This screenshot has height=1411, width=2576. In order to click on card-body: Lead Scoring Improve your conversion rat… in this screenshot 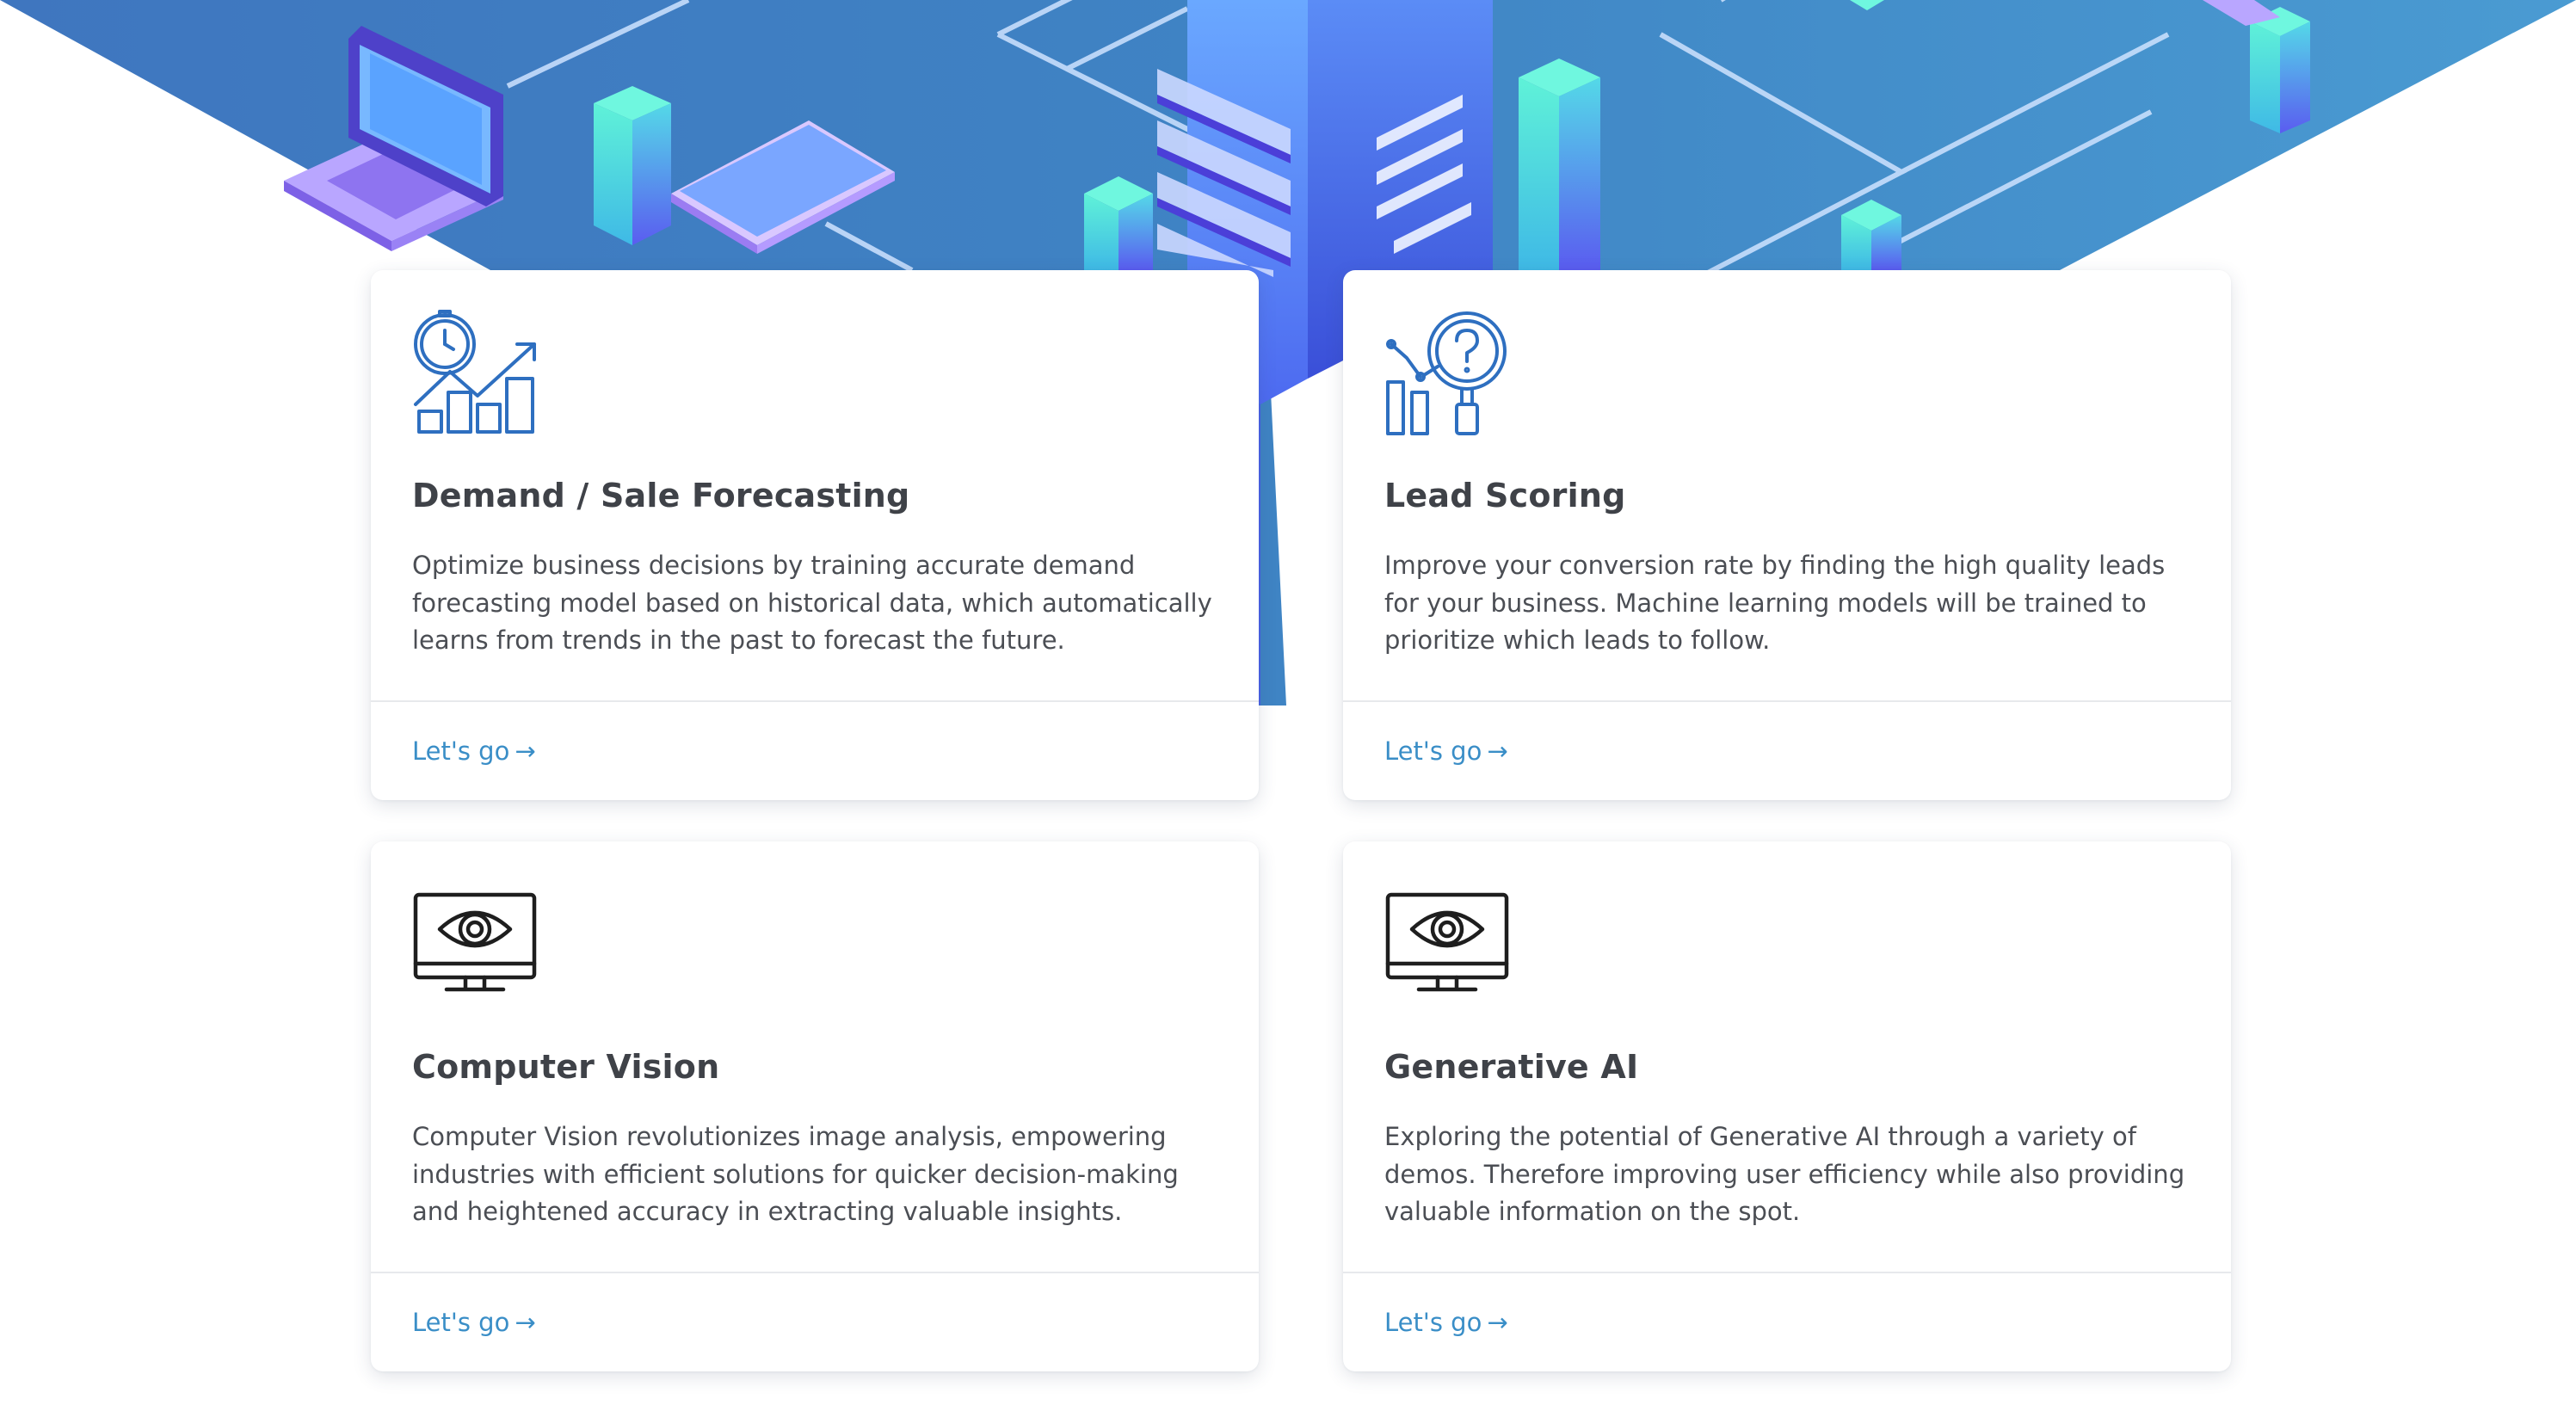, I will do `click(1787, 486)`.